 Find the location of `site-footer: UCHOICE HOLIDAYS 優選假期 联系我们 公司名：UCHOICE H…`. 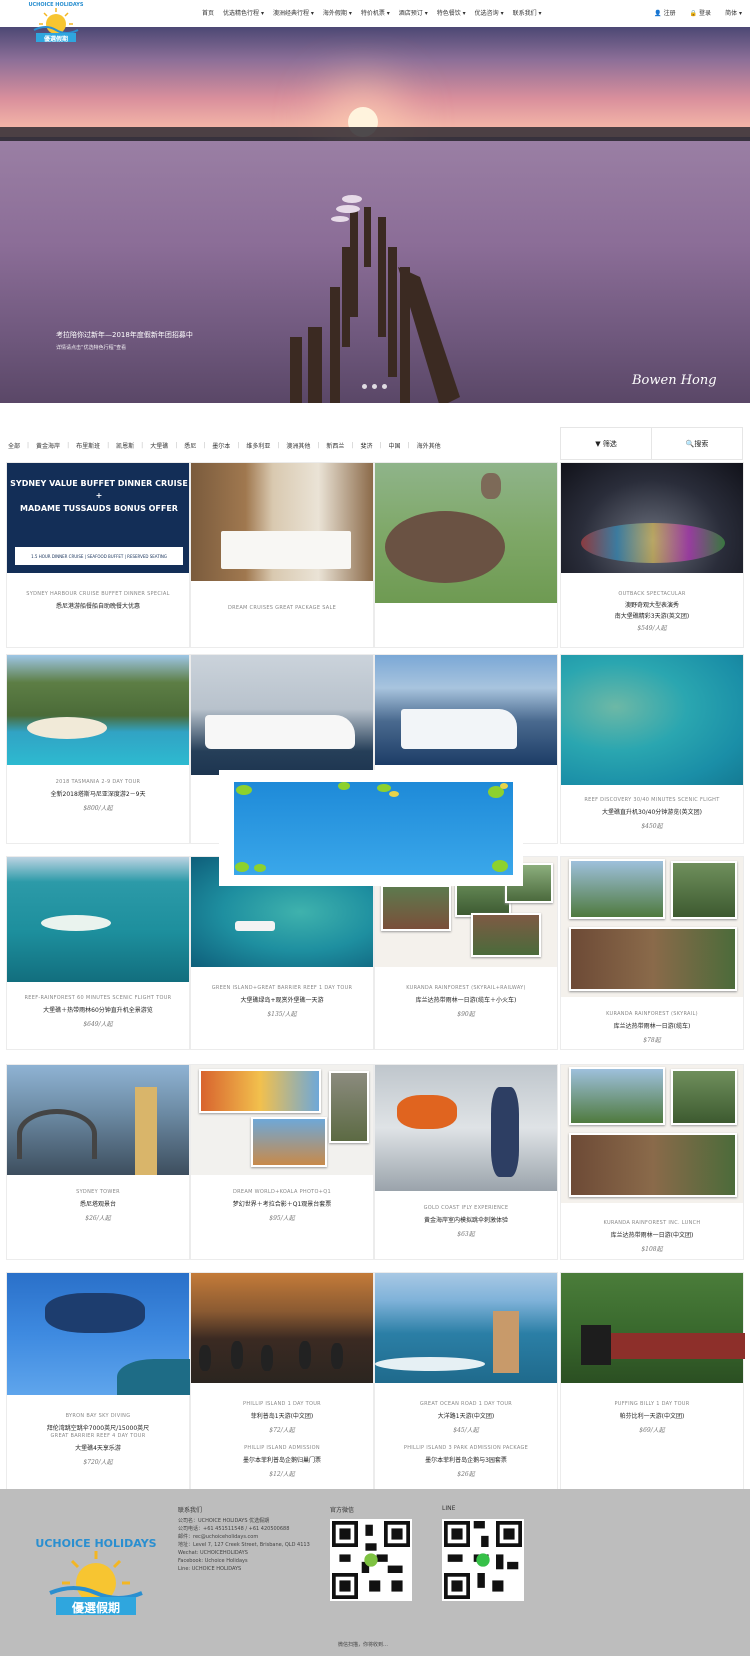

site-footer: UCHOICE HOLIDAYS 優選假期 联系我们 公司名：UCHOICE H… is located at coordinates (375, 1572).